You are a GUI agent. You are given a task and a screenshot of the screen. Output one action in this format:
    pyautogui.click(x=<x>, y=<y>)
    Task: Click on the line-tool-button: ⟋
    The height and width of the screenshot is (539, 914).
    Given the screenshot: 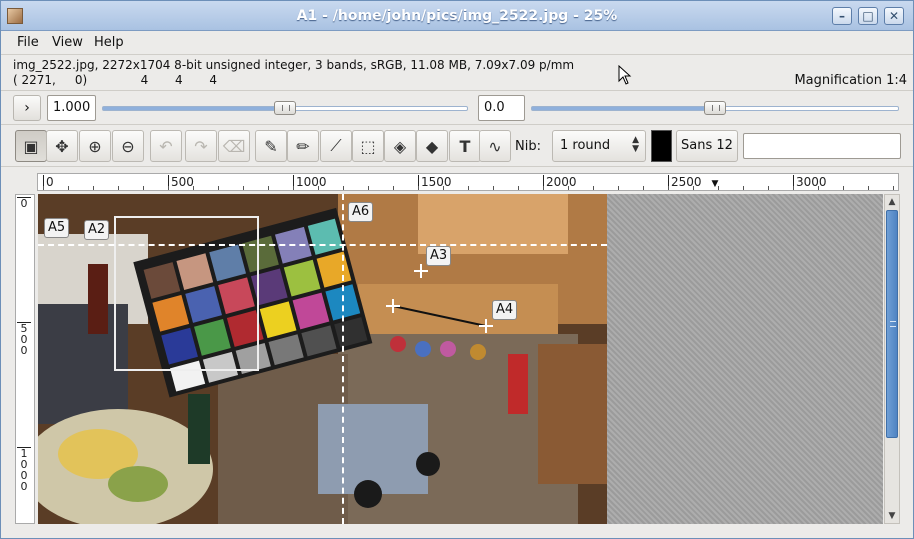 What is the action you would take?
    pyautogui.click(x=336, y=146)
    